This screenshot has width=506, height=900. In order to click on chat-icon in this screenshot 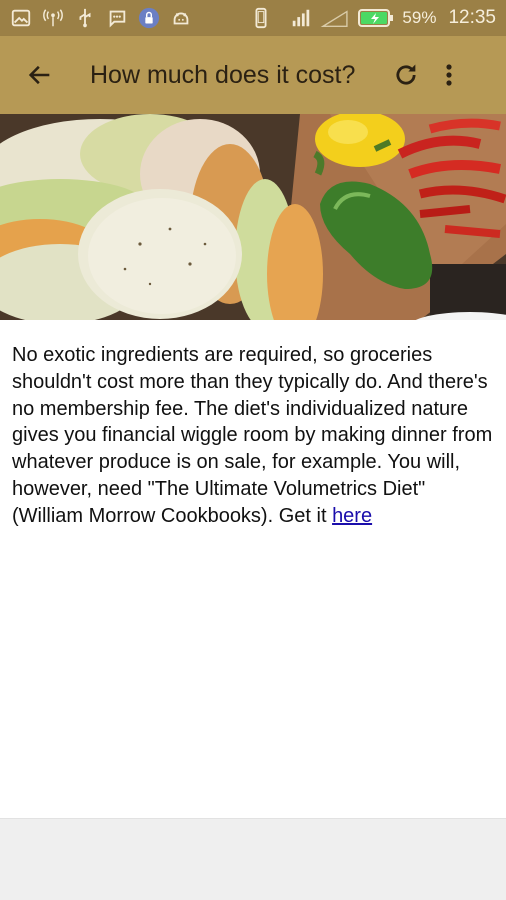, I will do `click(117, 18)`.